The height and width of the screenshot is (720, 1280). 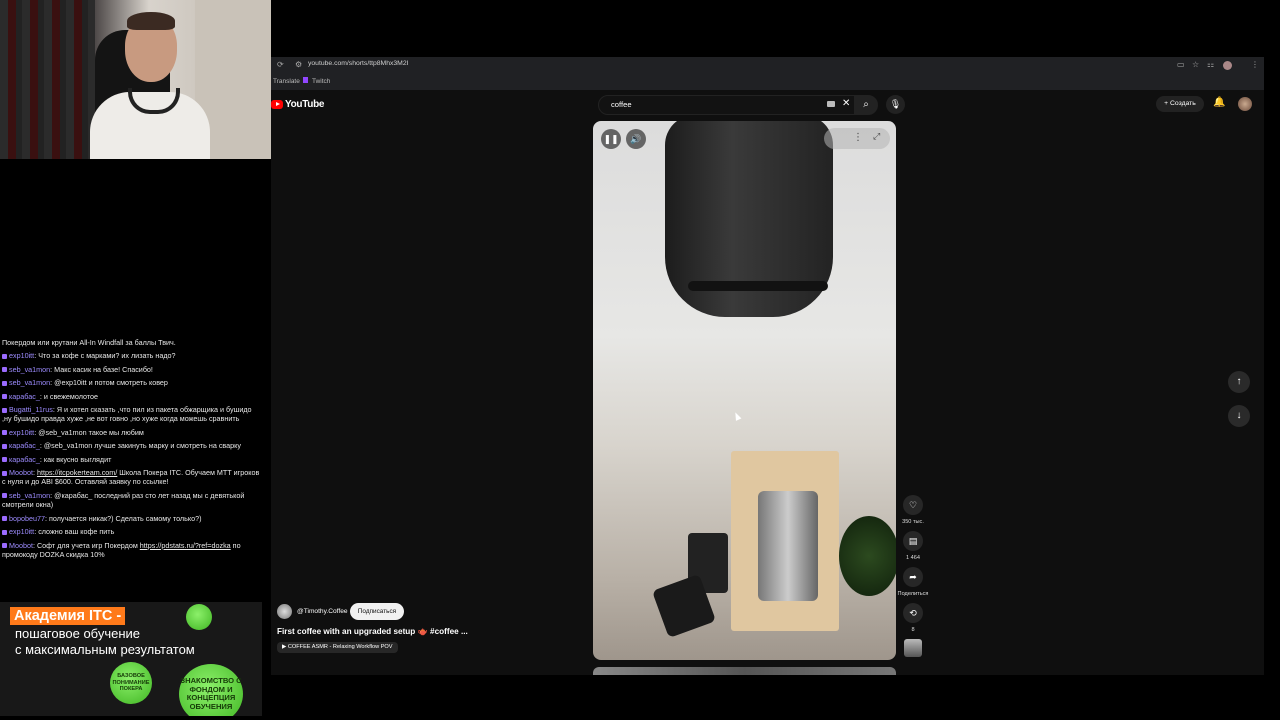 What do you see at coordinates (1245, 104) in the screenshot?
I see `account-avatar` at bounding box center [1245, 104].